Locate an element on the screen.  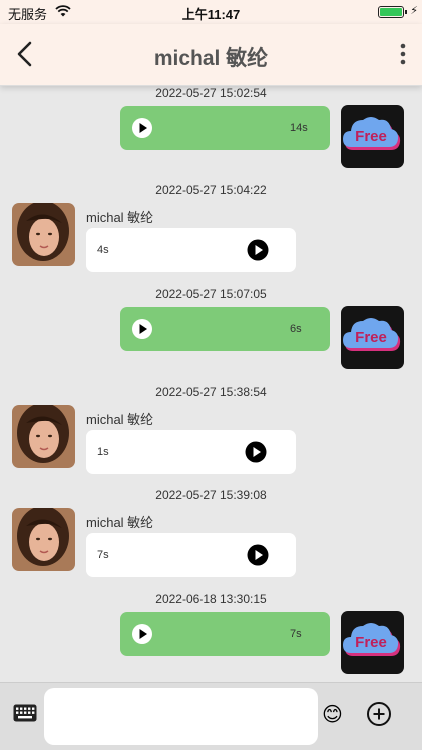
nav-bar: michal 敏纶 is located at coordinates (211, 55).